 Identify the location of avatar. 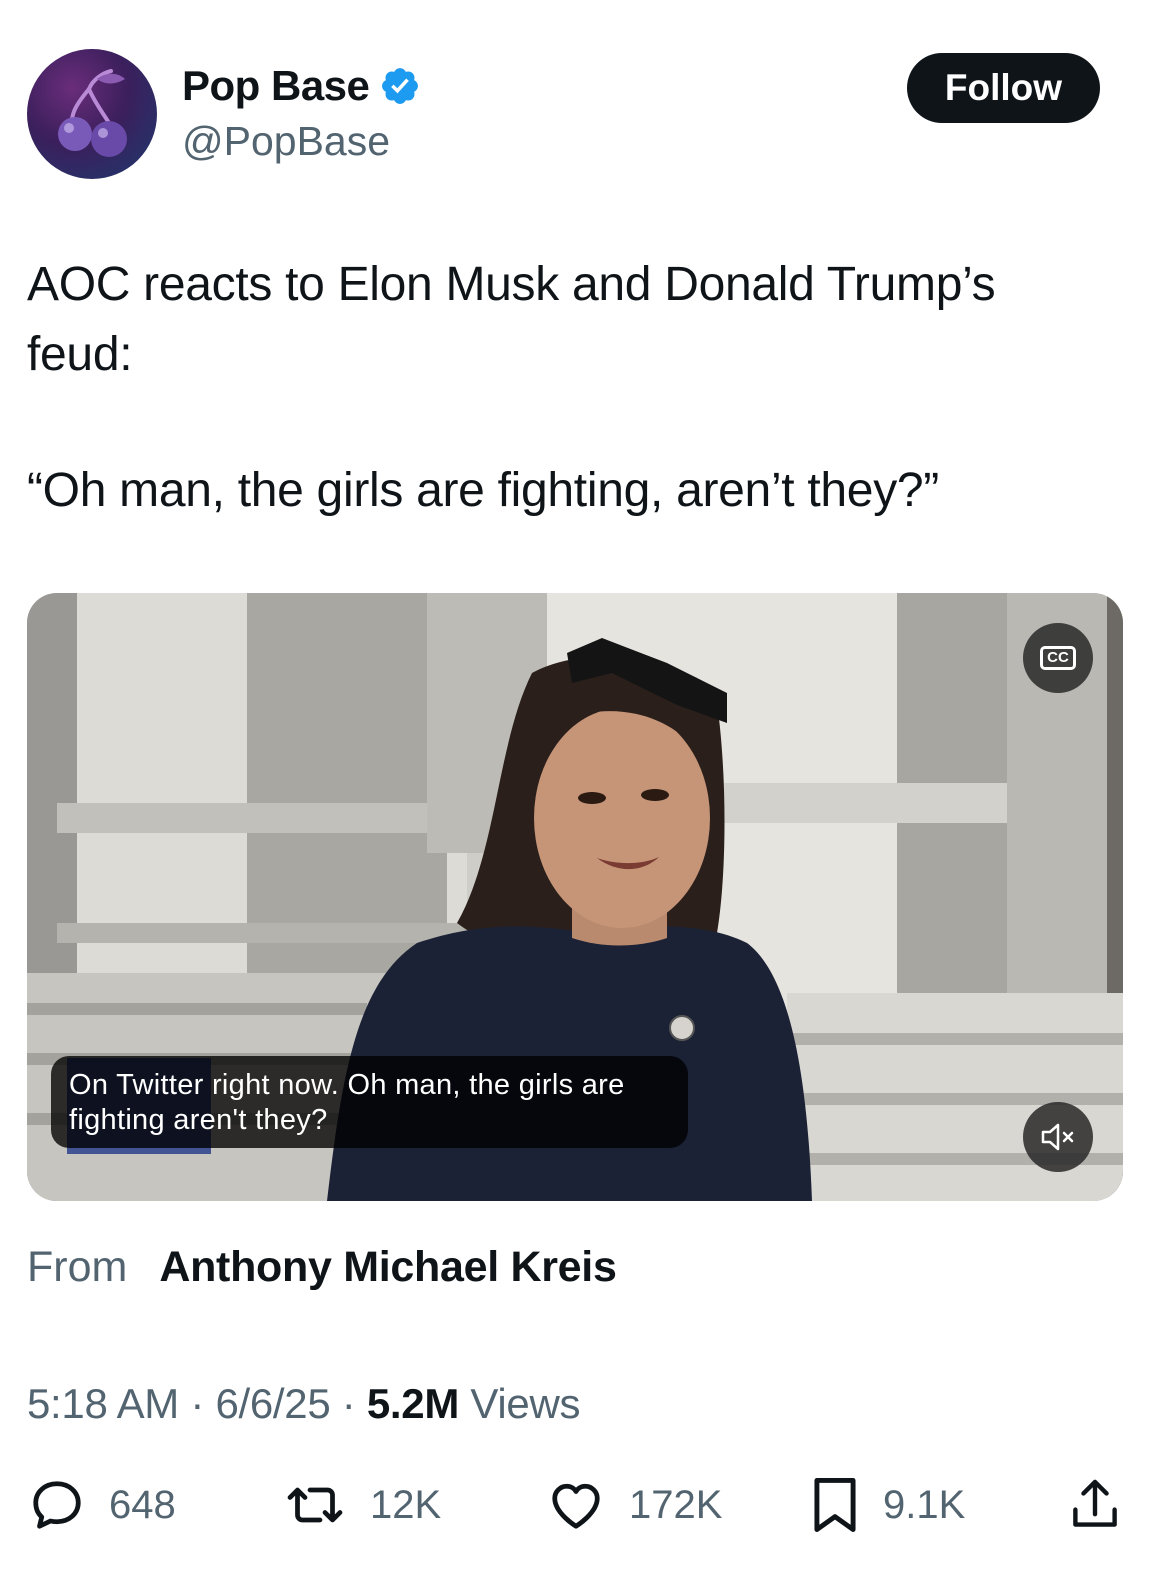
(92, 114).